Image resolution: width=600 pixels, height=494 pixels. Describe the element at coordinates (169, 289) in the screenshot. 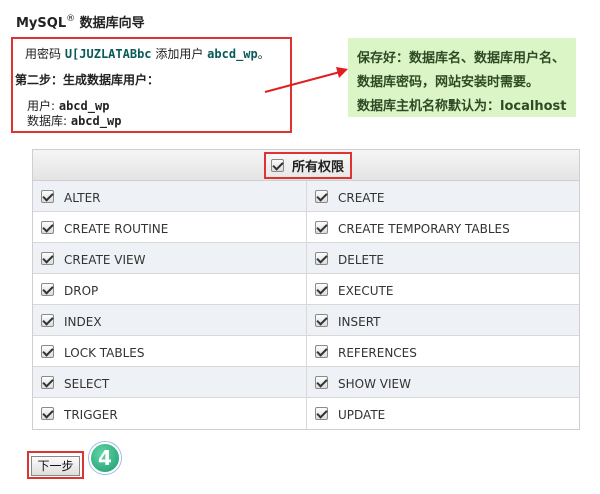

I see `privilege-cell: DROP` at that location.